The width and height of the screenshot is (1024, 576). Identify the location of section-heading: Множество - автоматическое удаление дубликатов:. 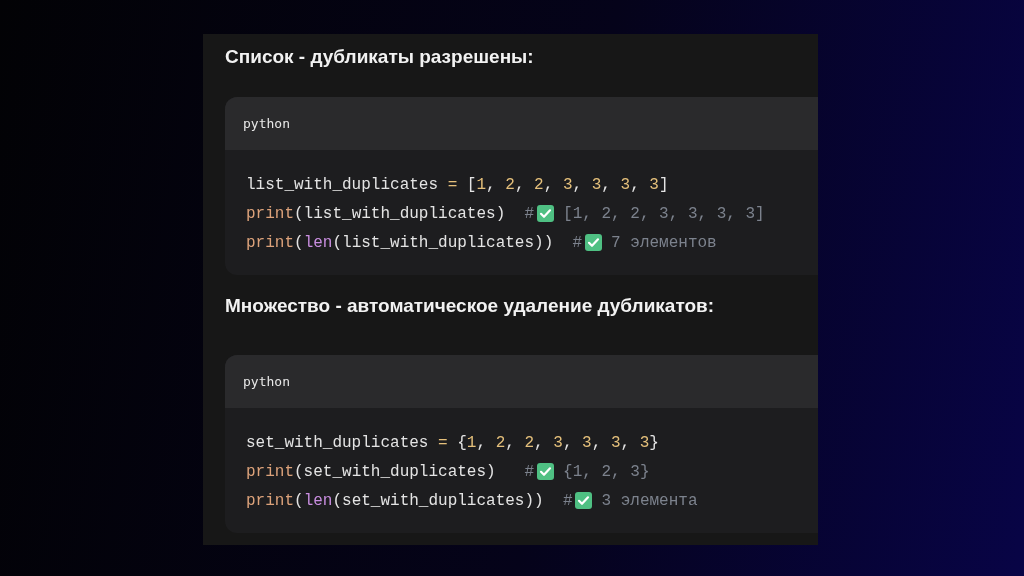
(470, 306).